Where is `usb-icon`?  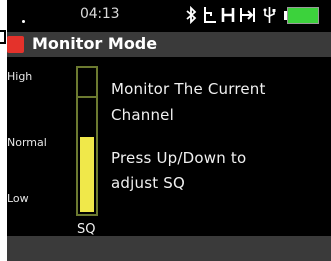 usb-icon is located at coordinates (269, 15).